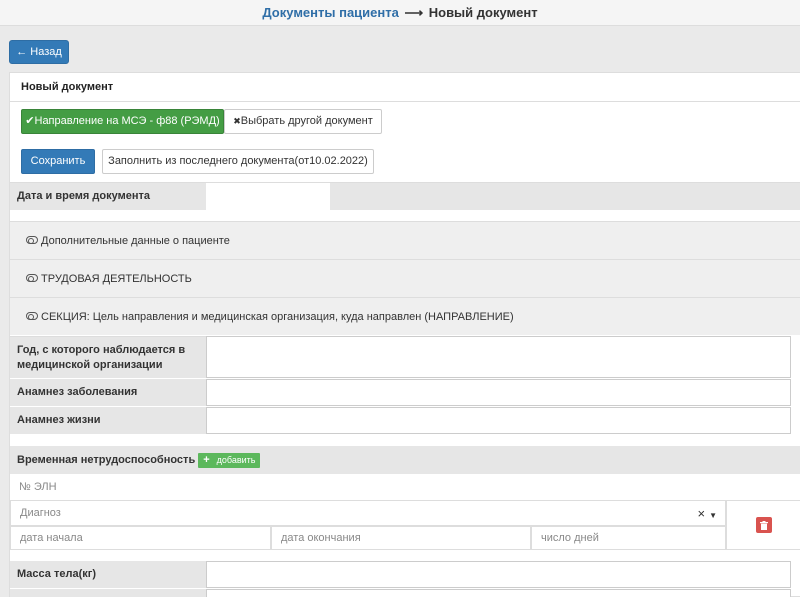 The width and height of the screenshot is (800, 597). I want to click on section-additional-patient-data: Дополнительные данные о пациенте, so click(405, 240).